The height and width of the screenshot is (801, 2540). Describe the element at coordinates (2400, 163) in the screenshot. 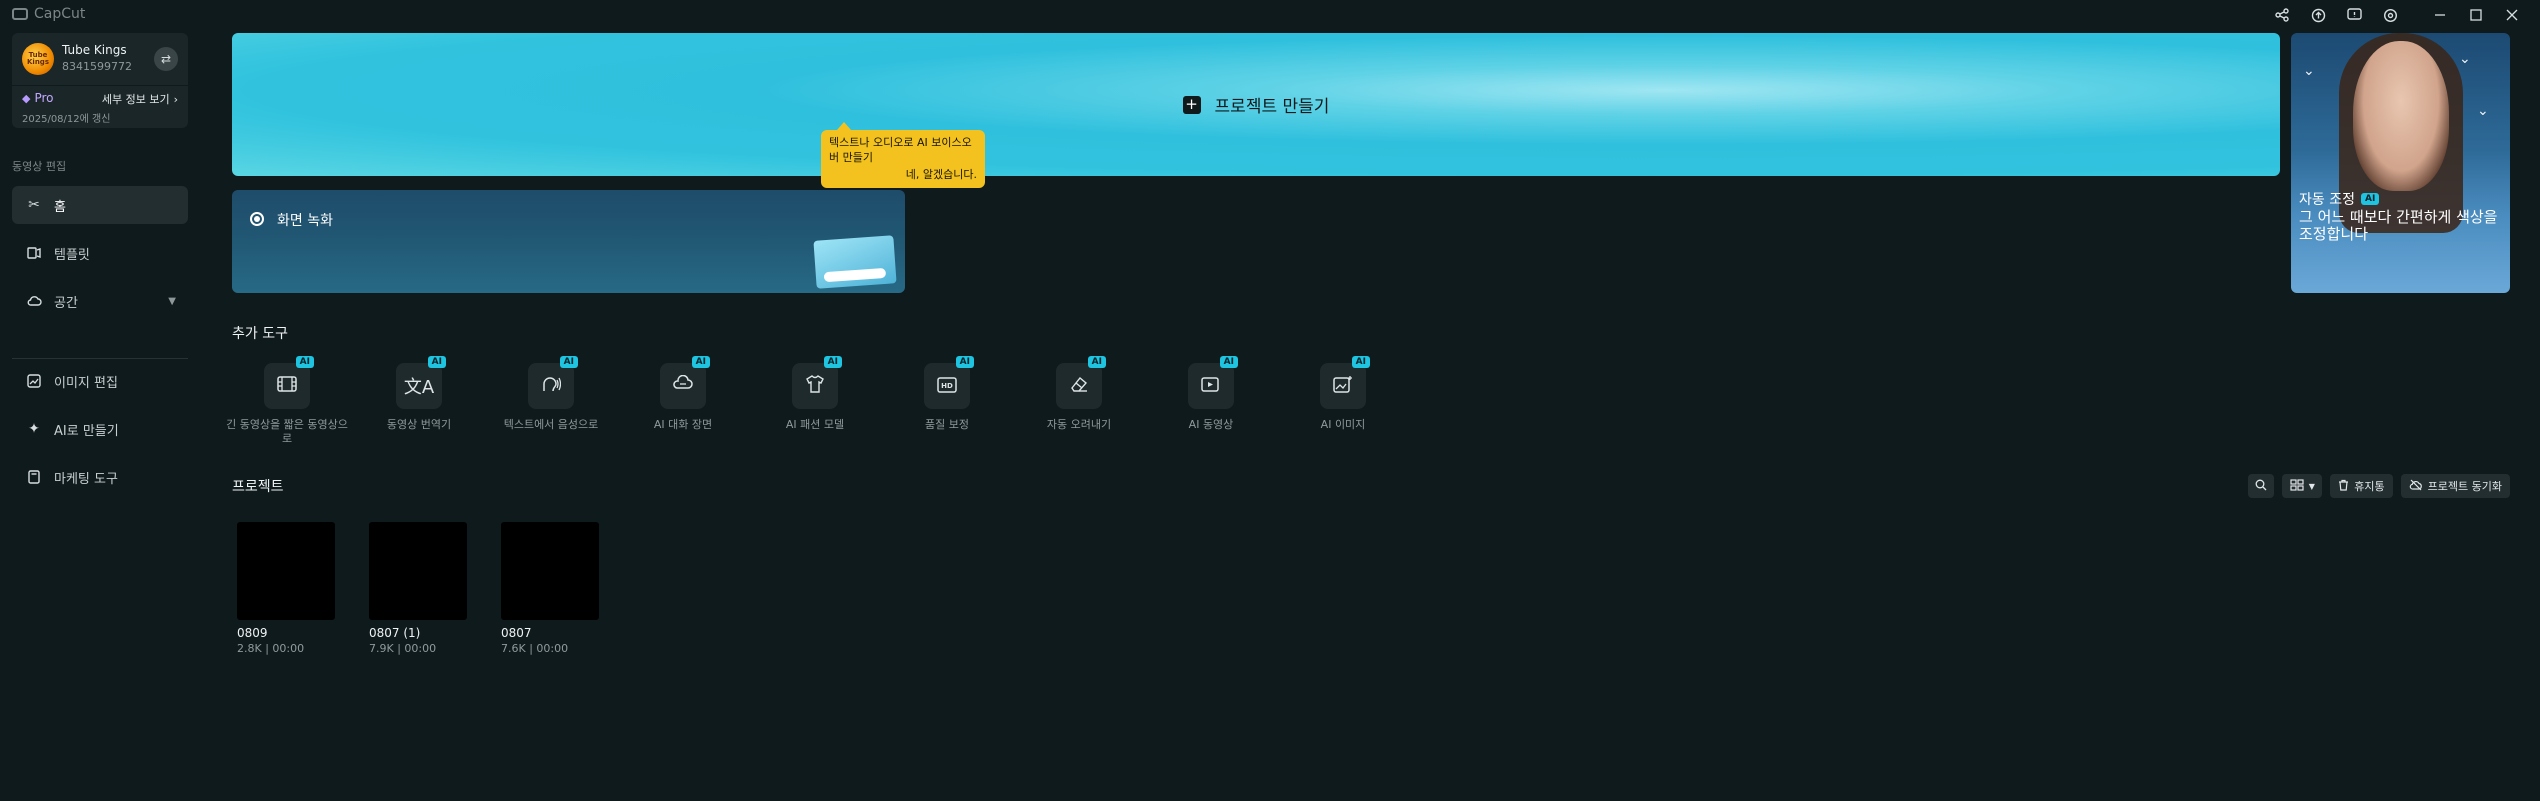

I see `promo-card: ⌄ ⌄ ⌄ 자동 조정 AI 그 어느 때보다 간편하게 색상을 조정합니다` at that location.